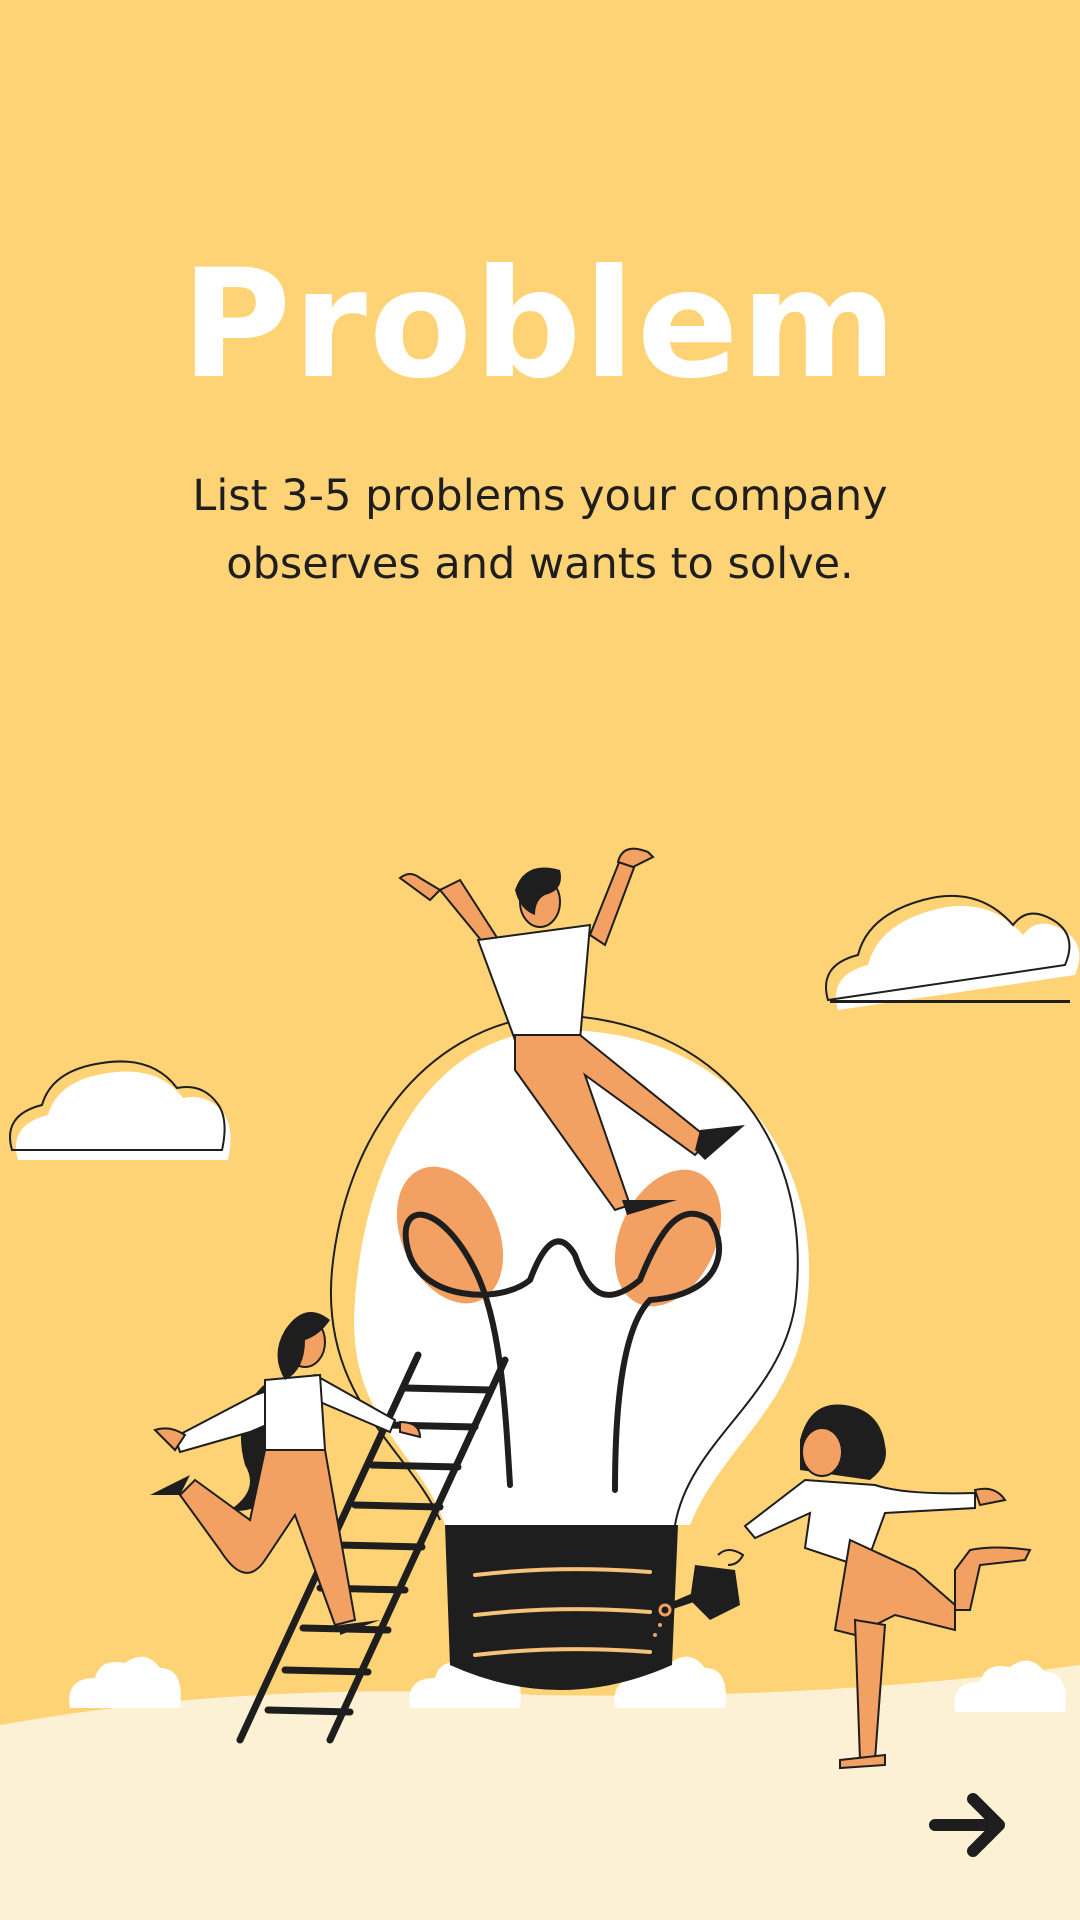 The image size is (1080, 1920). What do you see at coordinates (540, 325) in the screenshot?
I see `slide-title: Problem` at bounding box center [540, 325].